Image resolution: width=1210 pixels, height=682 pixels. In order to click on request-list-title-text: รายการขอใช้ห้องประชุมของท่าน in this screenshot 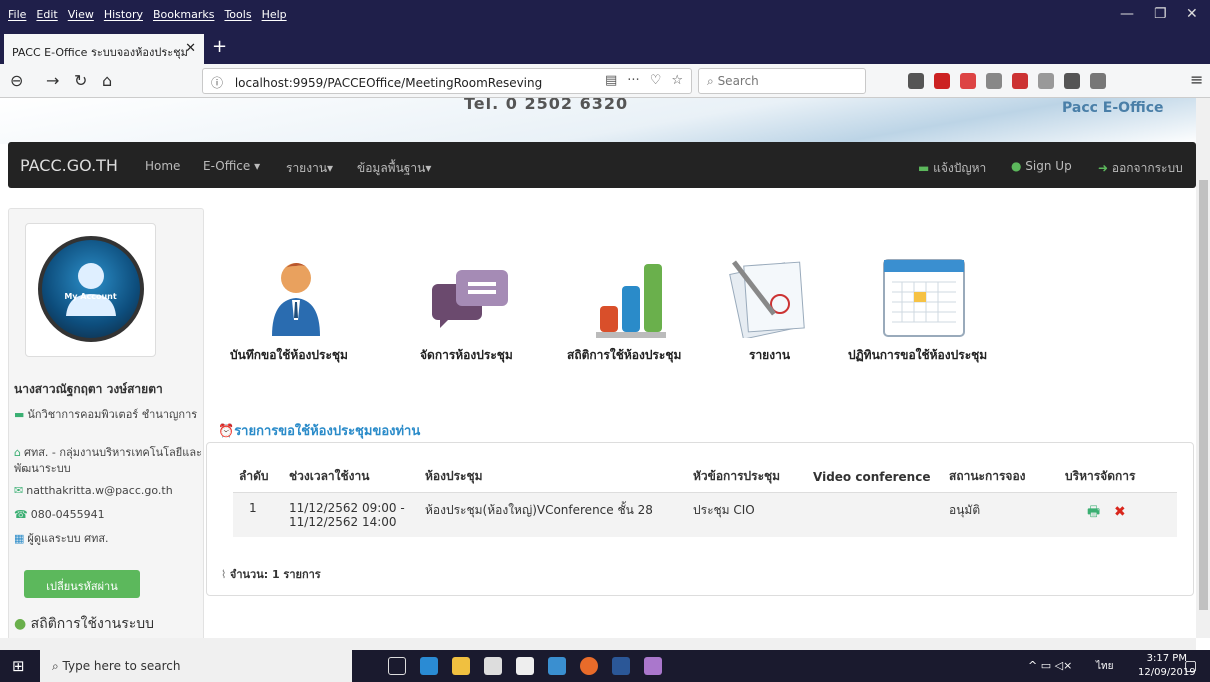, I will do `click(327, 431)`.